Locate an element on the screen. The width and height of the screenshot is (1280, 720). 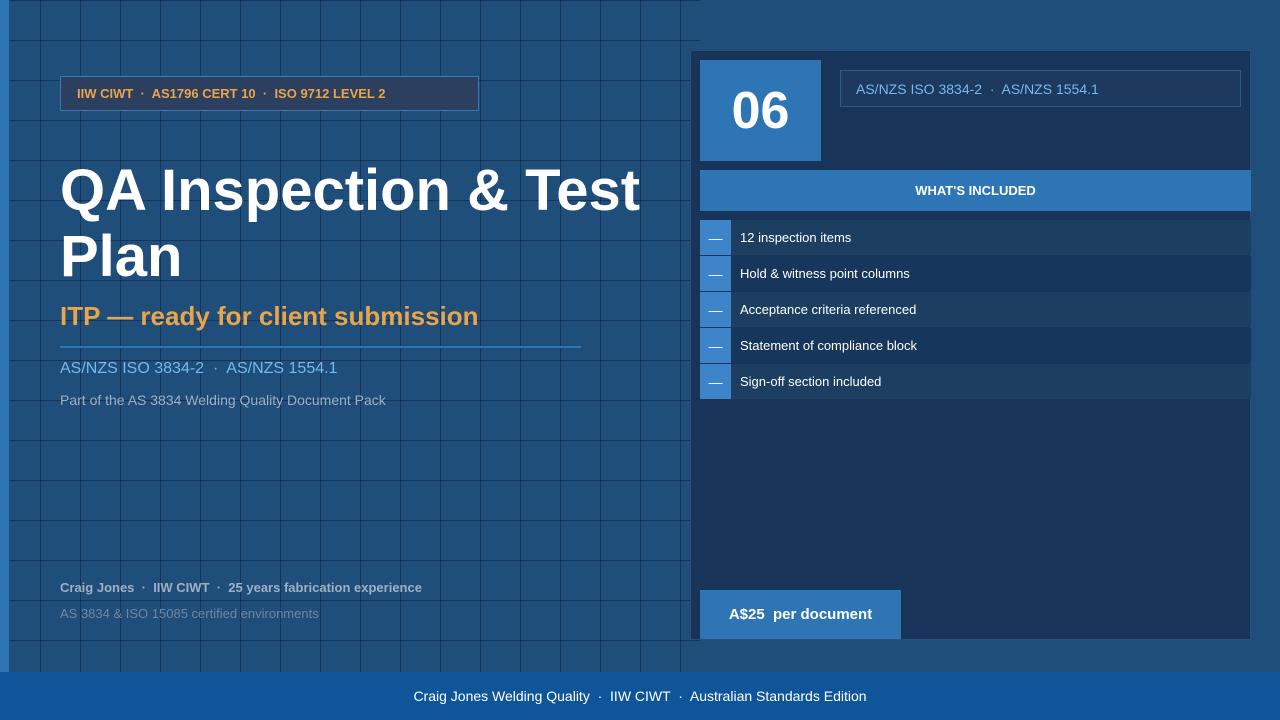
document-number-badge: 06 is located at coordinates (760, 110).